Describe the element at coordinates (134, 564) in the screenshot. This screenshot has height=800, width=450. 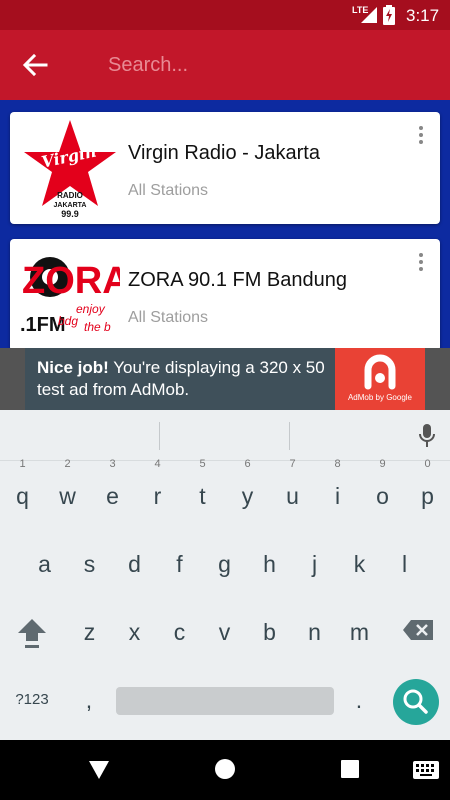
I see `key-d: d` at that location.